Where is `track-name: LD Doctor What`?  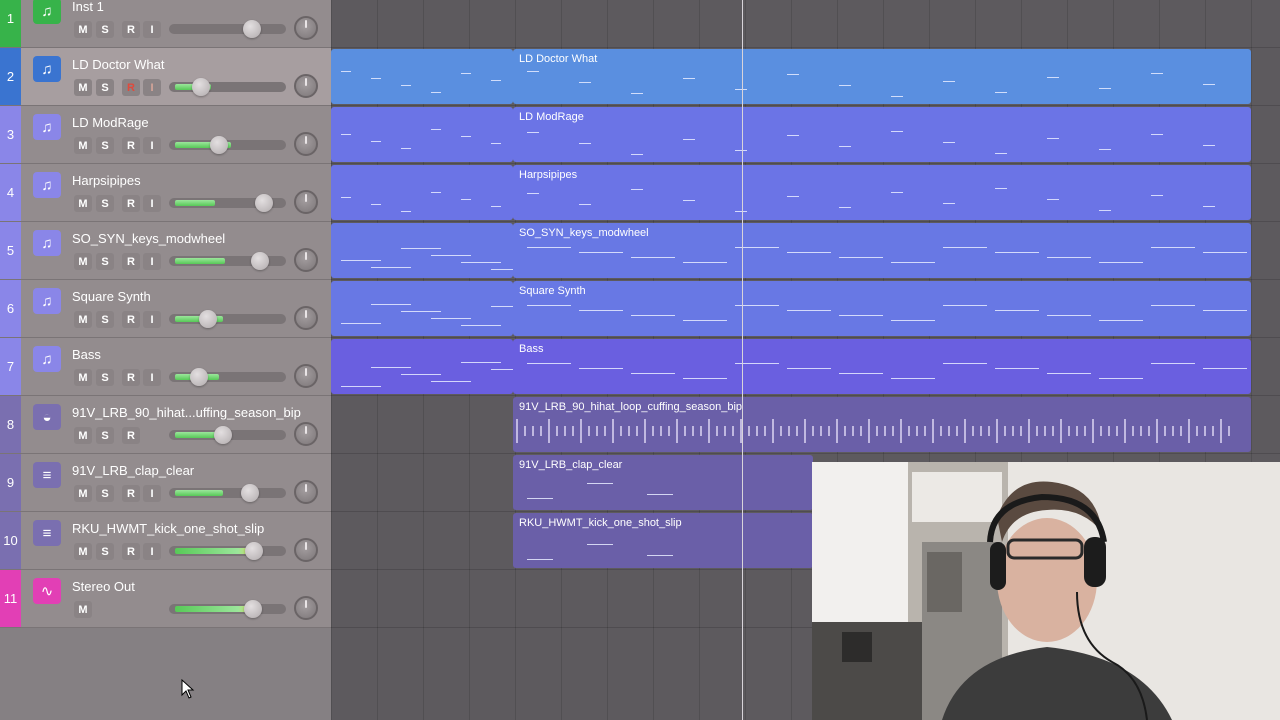 track-name: LD Doctor What is located at coordinates (197, 64).